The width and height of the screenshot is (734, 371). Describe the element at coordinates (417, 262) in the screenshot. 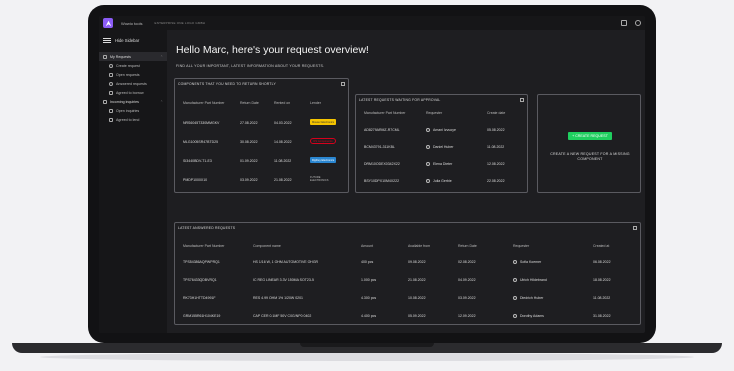

I see `available-from: 09.08.2022` at that location.